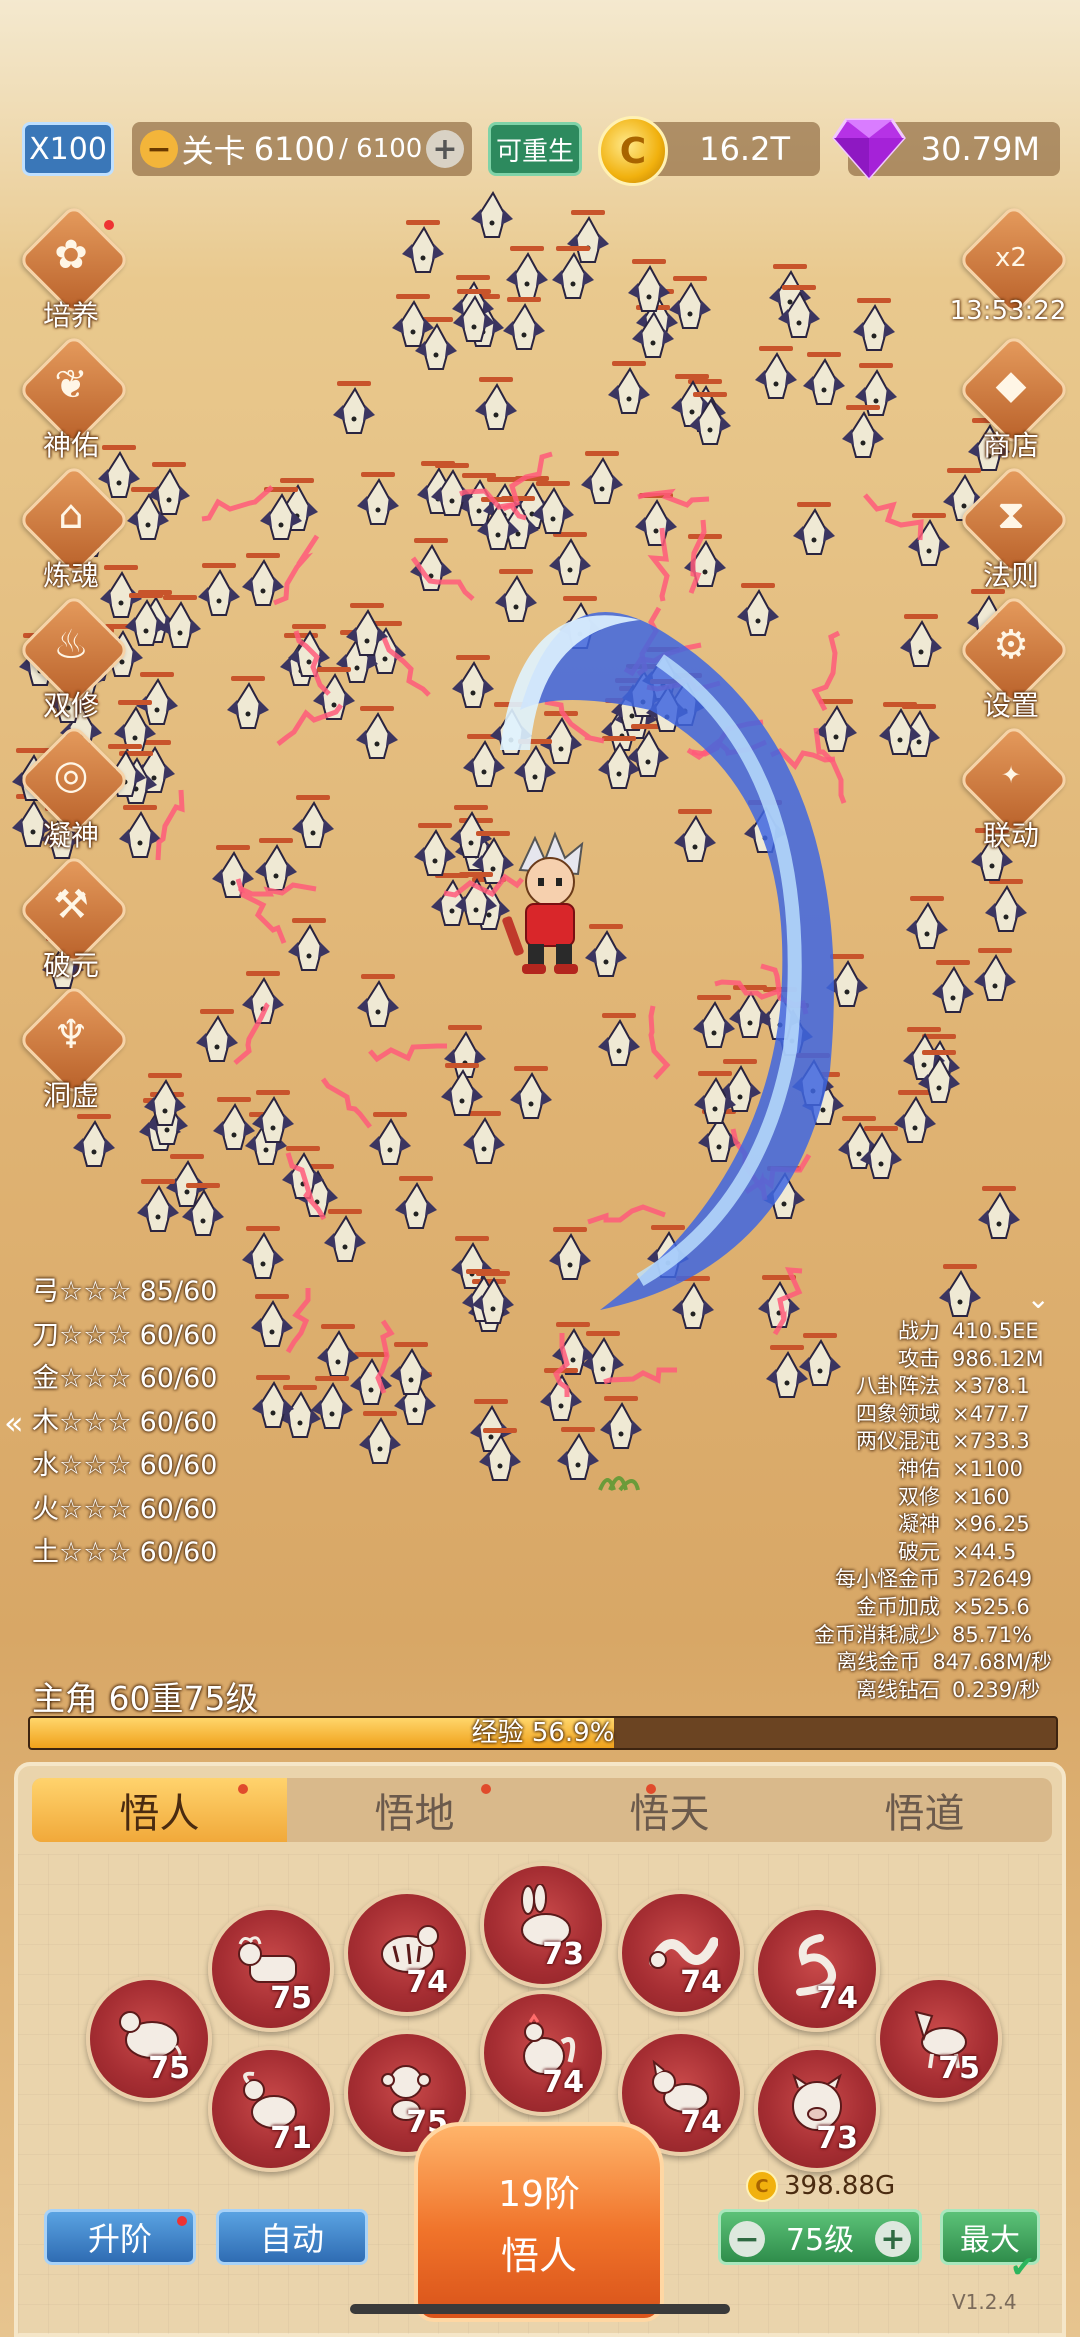 The image size is (1080, 2337). I want to click on stat-row: 战力 410.5EE, so click(887, 1332).